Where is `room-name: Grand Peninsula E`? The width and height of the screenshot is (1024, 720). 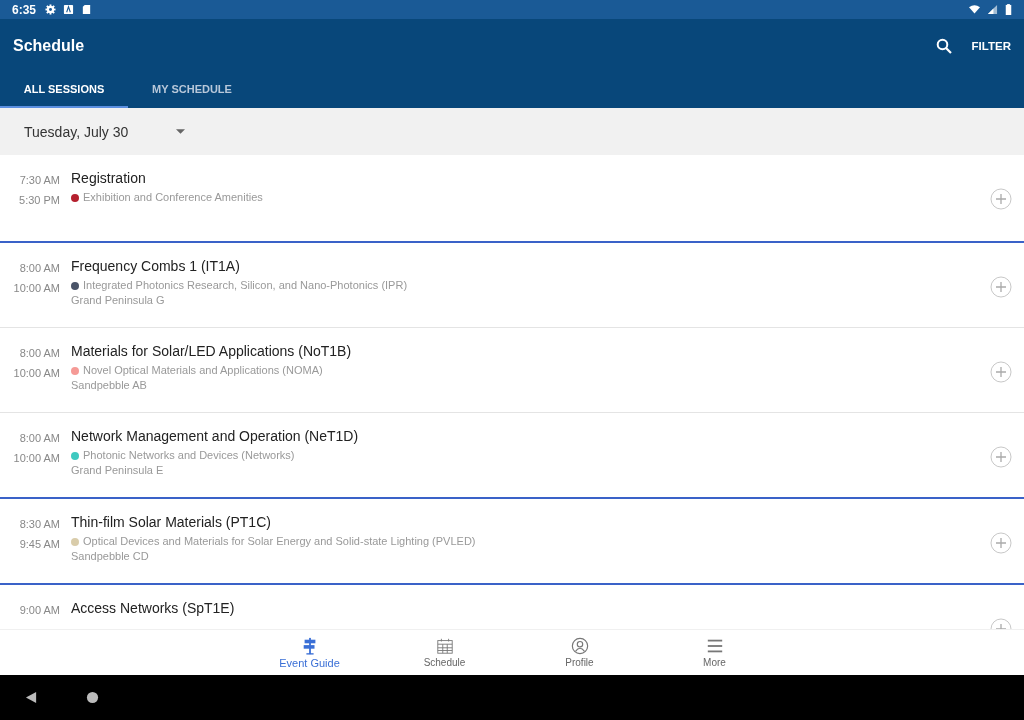 room-name: Grand Peninsula E is located at coordinates (118, 470).